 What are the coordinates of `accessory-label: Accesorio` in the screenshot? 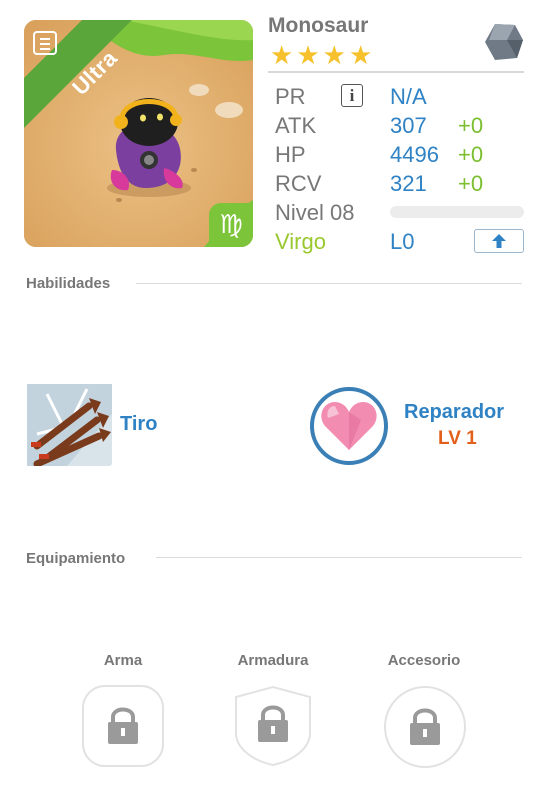 It's located at (424, 660).